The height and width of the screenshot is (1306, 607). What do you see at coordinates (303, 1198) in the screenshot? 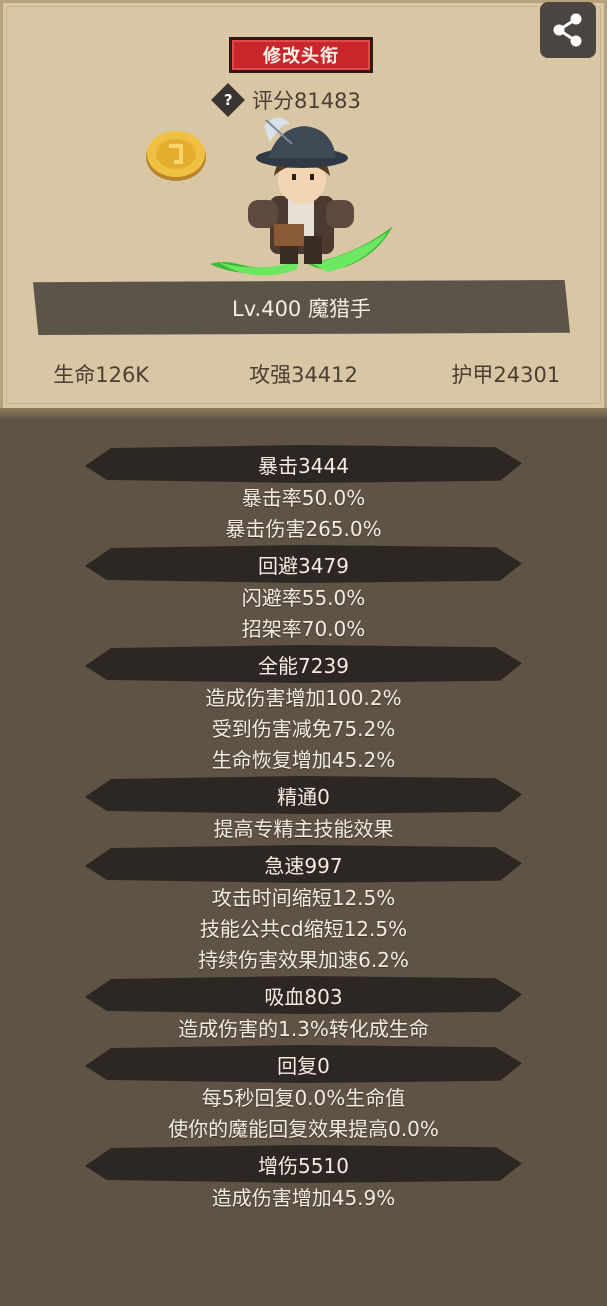
I see `stat-detail-line: 造成伤害增加45.9%` at bounding box center [303, 1198].